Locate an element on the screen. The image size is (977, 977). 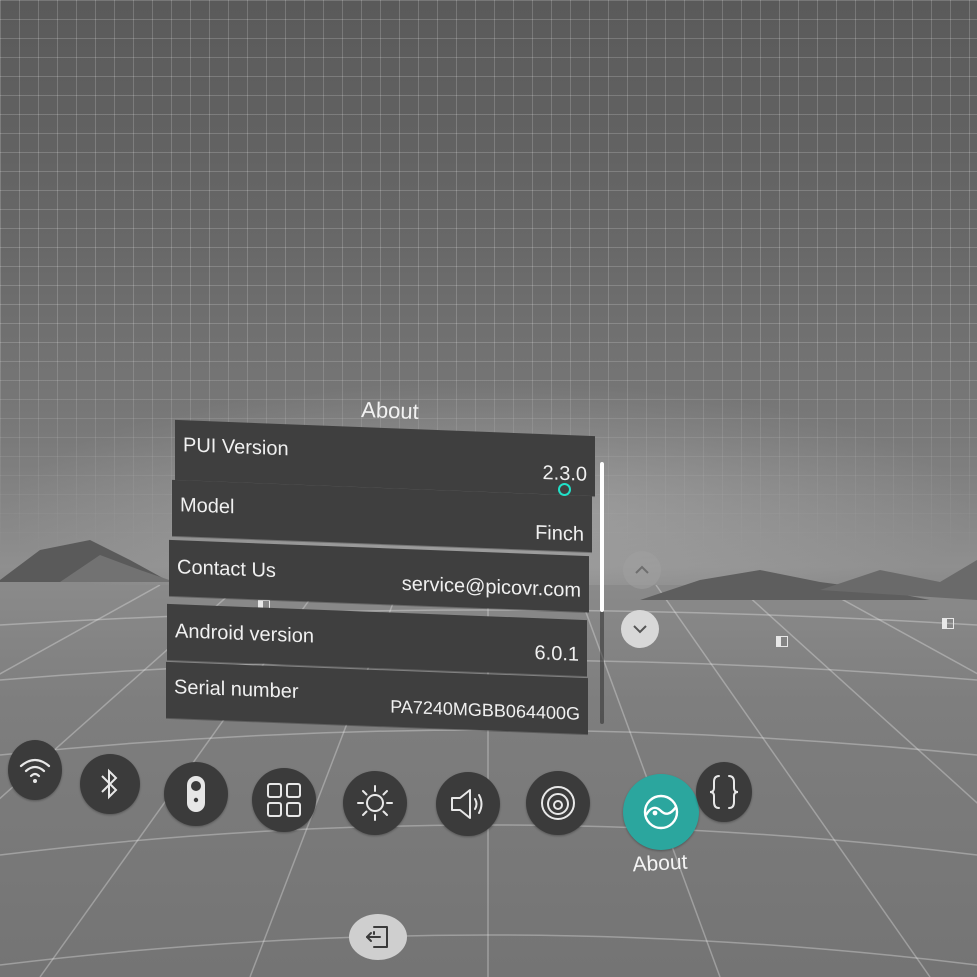
controller-icon is located at coordinates (196, 794).